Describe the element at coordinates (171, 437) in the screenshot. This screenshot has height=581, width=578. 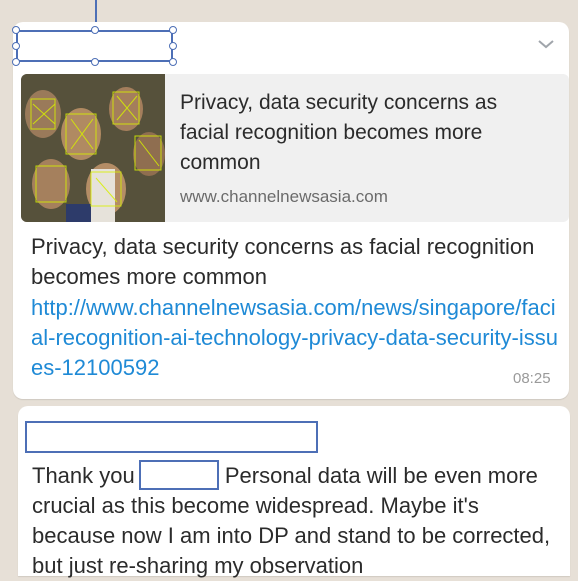
I see `redacted-sender-box` at that location.